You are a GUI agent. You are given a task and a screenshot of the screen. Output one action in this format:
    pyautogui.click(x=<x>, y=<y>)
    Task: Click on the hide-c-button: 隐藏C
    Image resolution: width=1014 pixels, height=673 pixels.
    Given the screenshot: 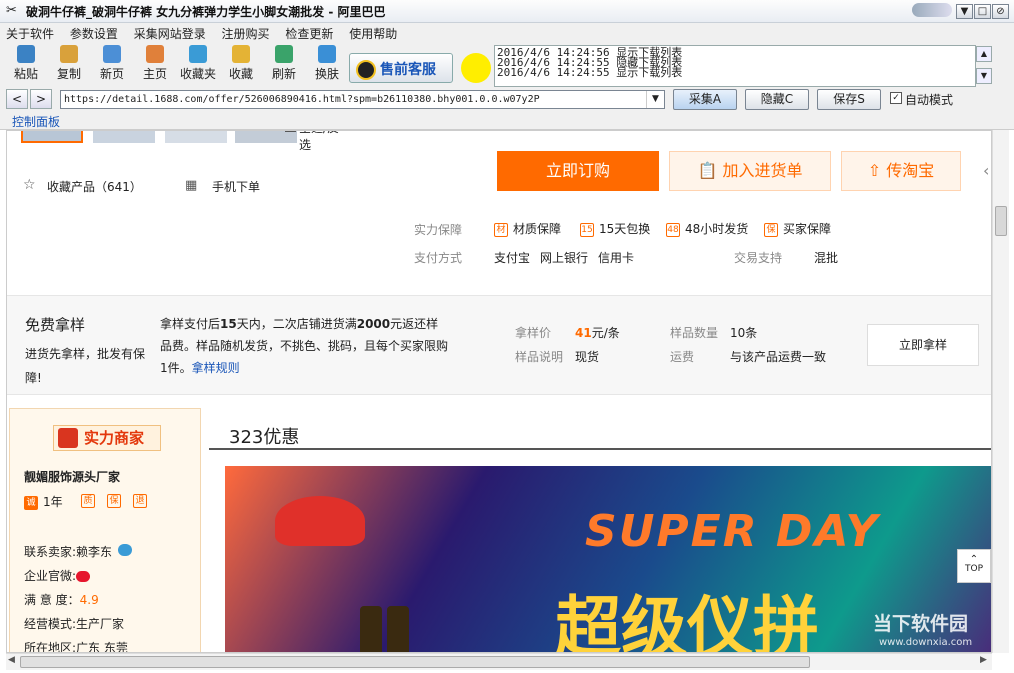 What is the action you would take?
    pyautogui.click(x=777, y=99)
    